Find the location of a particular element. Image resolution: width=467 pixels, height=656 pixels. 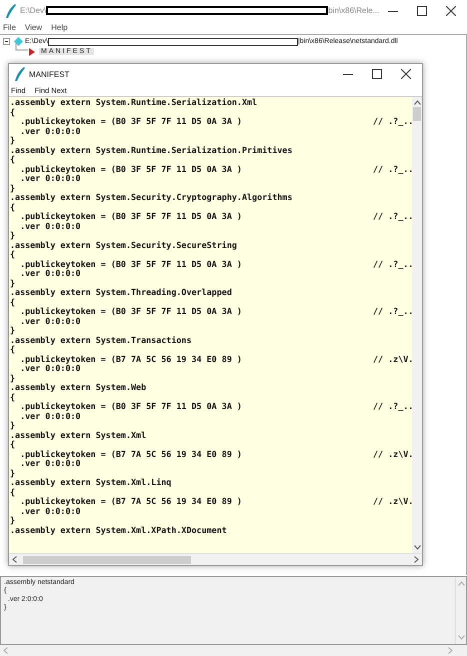

code-line: .assembly extern System.Security.SecureString is located at coordinates (124, 245).